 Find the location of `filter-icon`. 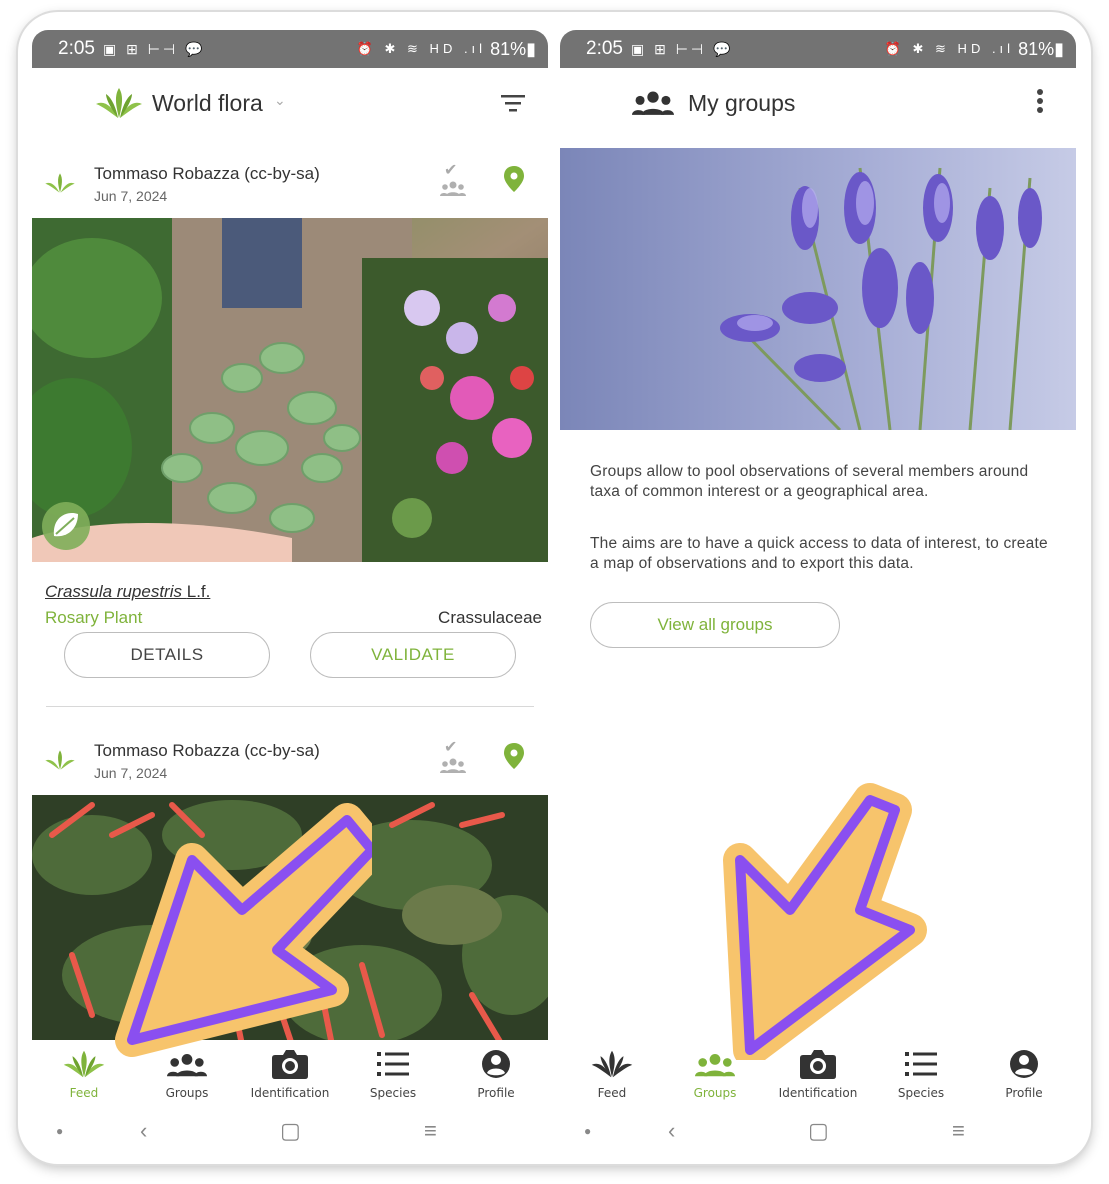

filter-icon is located at coordinates (513, 105).